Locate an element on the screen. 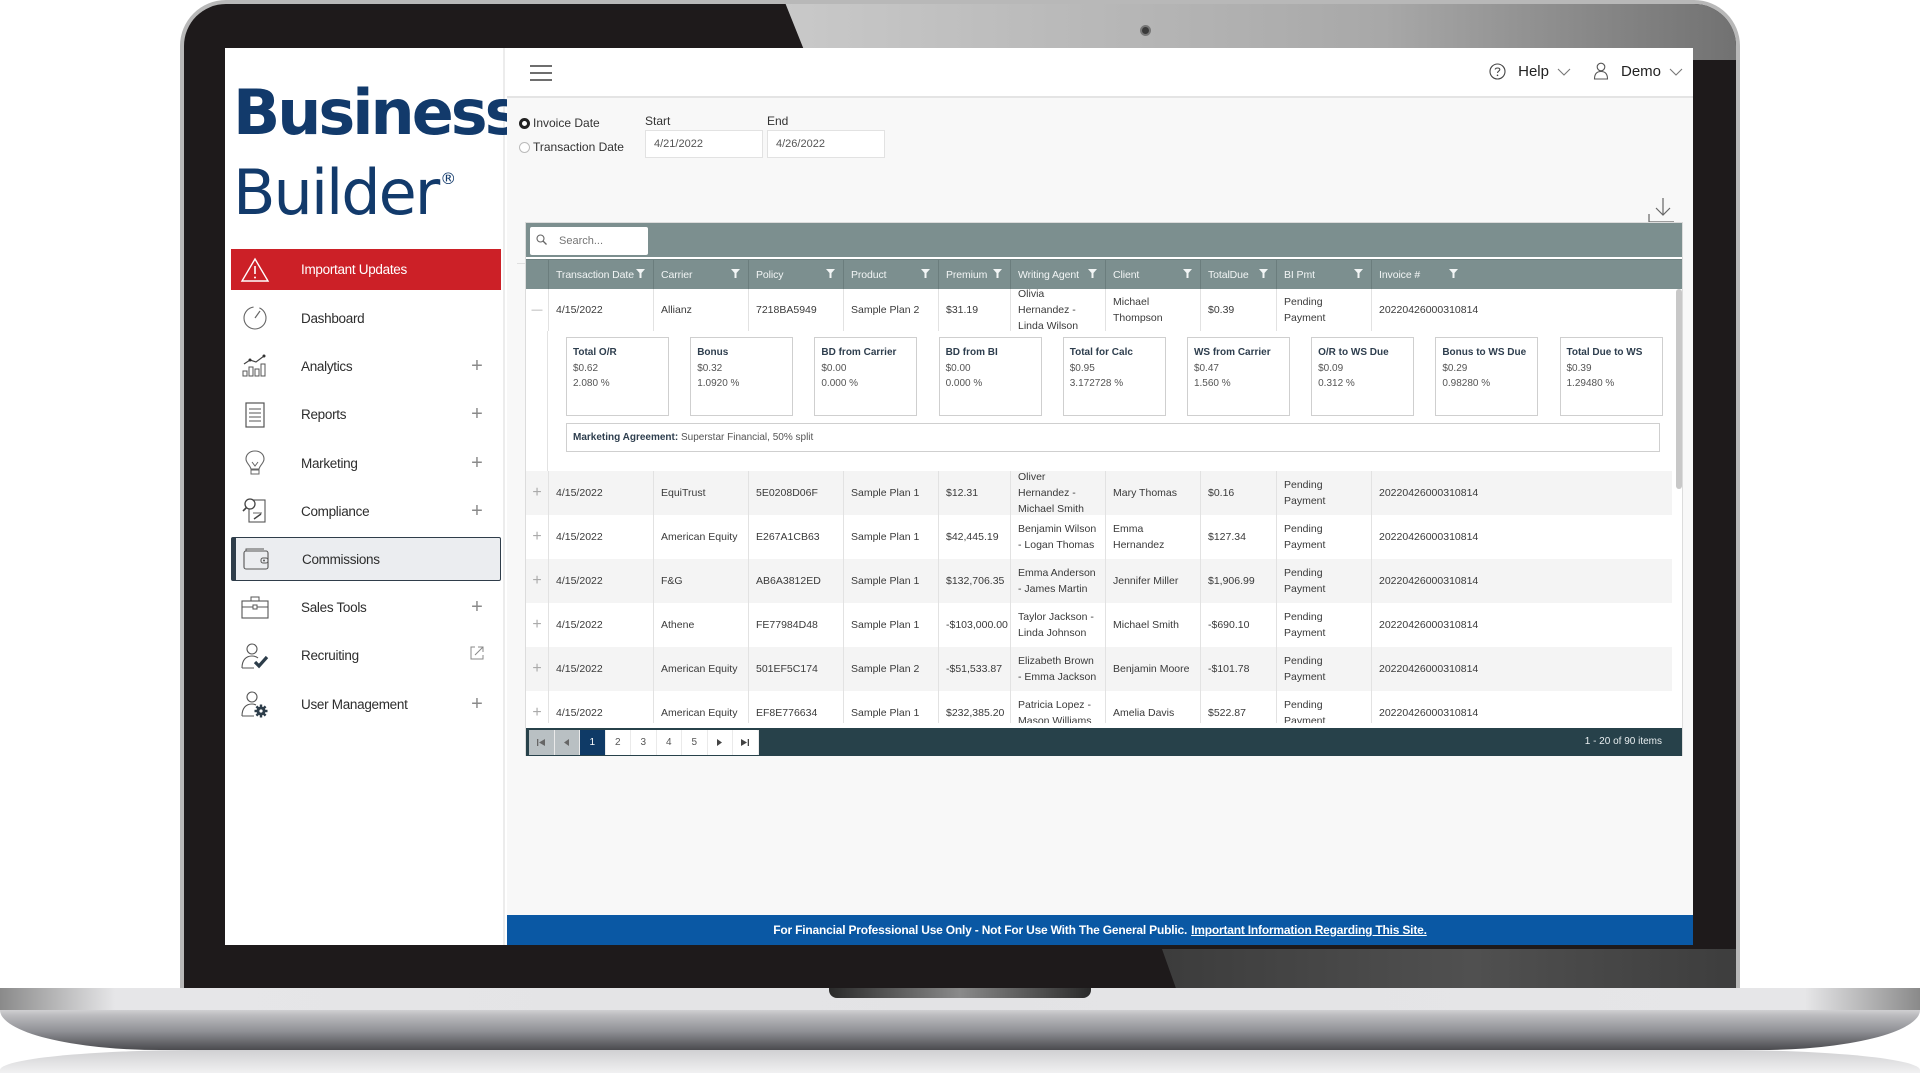 The image size is (1920, 1073). table-cell: Michael Thompson is located at coordinates (1152, 310).